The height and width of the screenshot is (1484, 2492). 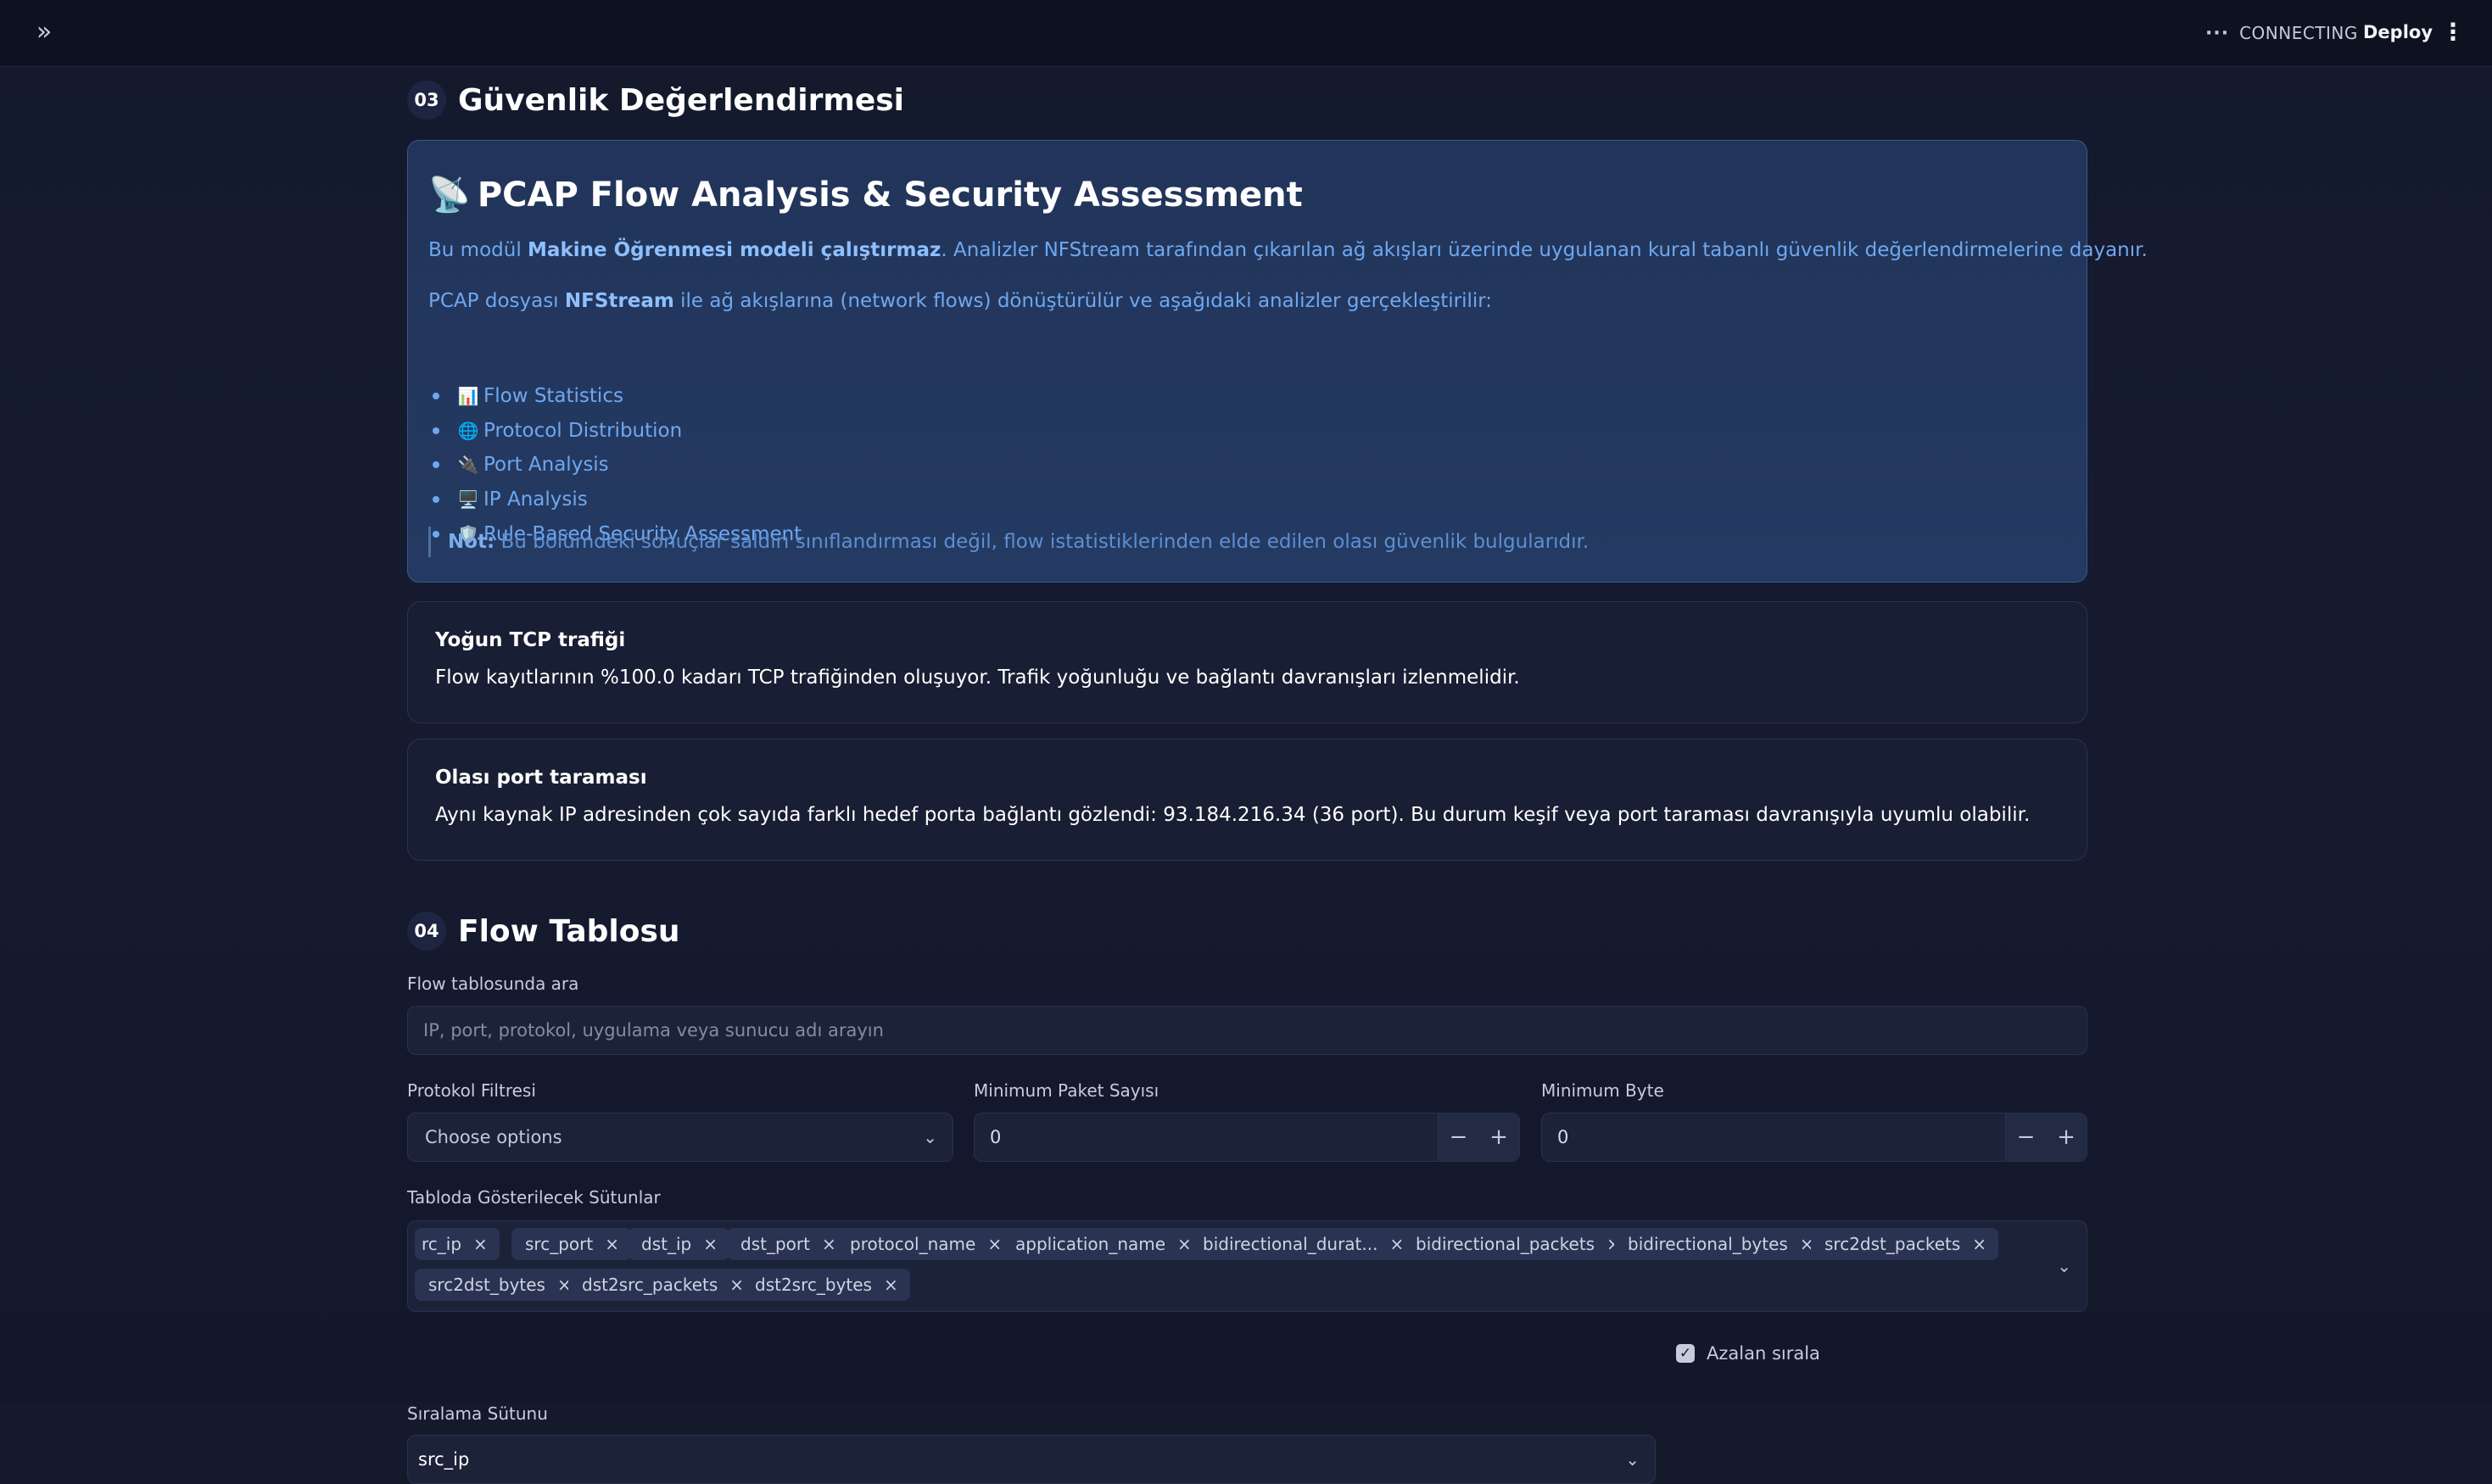 What do you see at coordinates (496, 301) in the screenshot?
I see `info-text: PCAP dosyası` at bounding box center [496, 301].